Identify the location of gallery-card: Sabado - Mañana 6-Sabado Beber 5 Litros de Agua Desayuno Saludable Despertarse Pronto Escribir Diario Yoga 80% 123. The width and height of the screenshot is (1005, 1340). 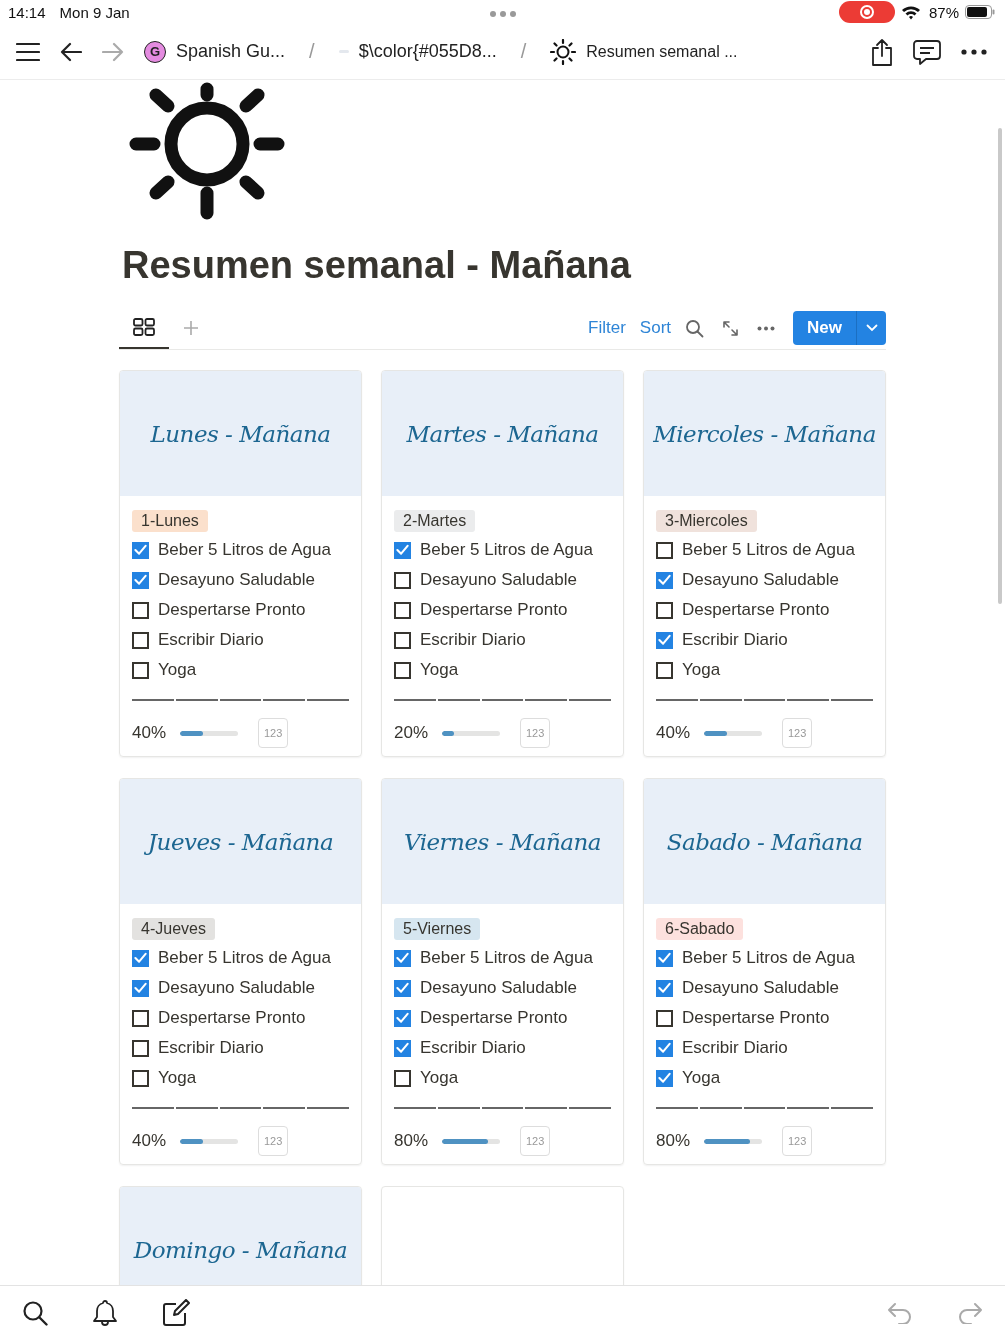
(764, 971).